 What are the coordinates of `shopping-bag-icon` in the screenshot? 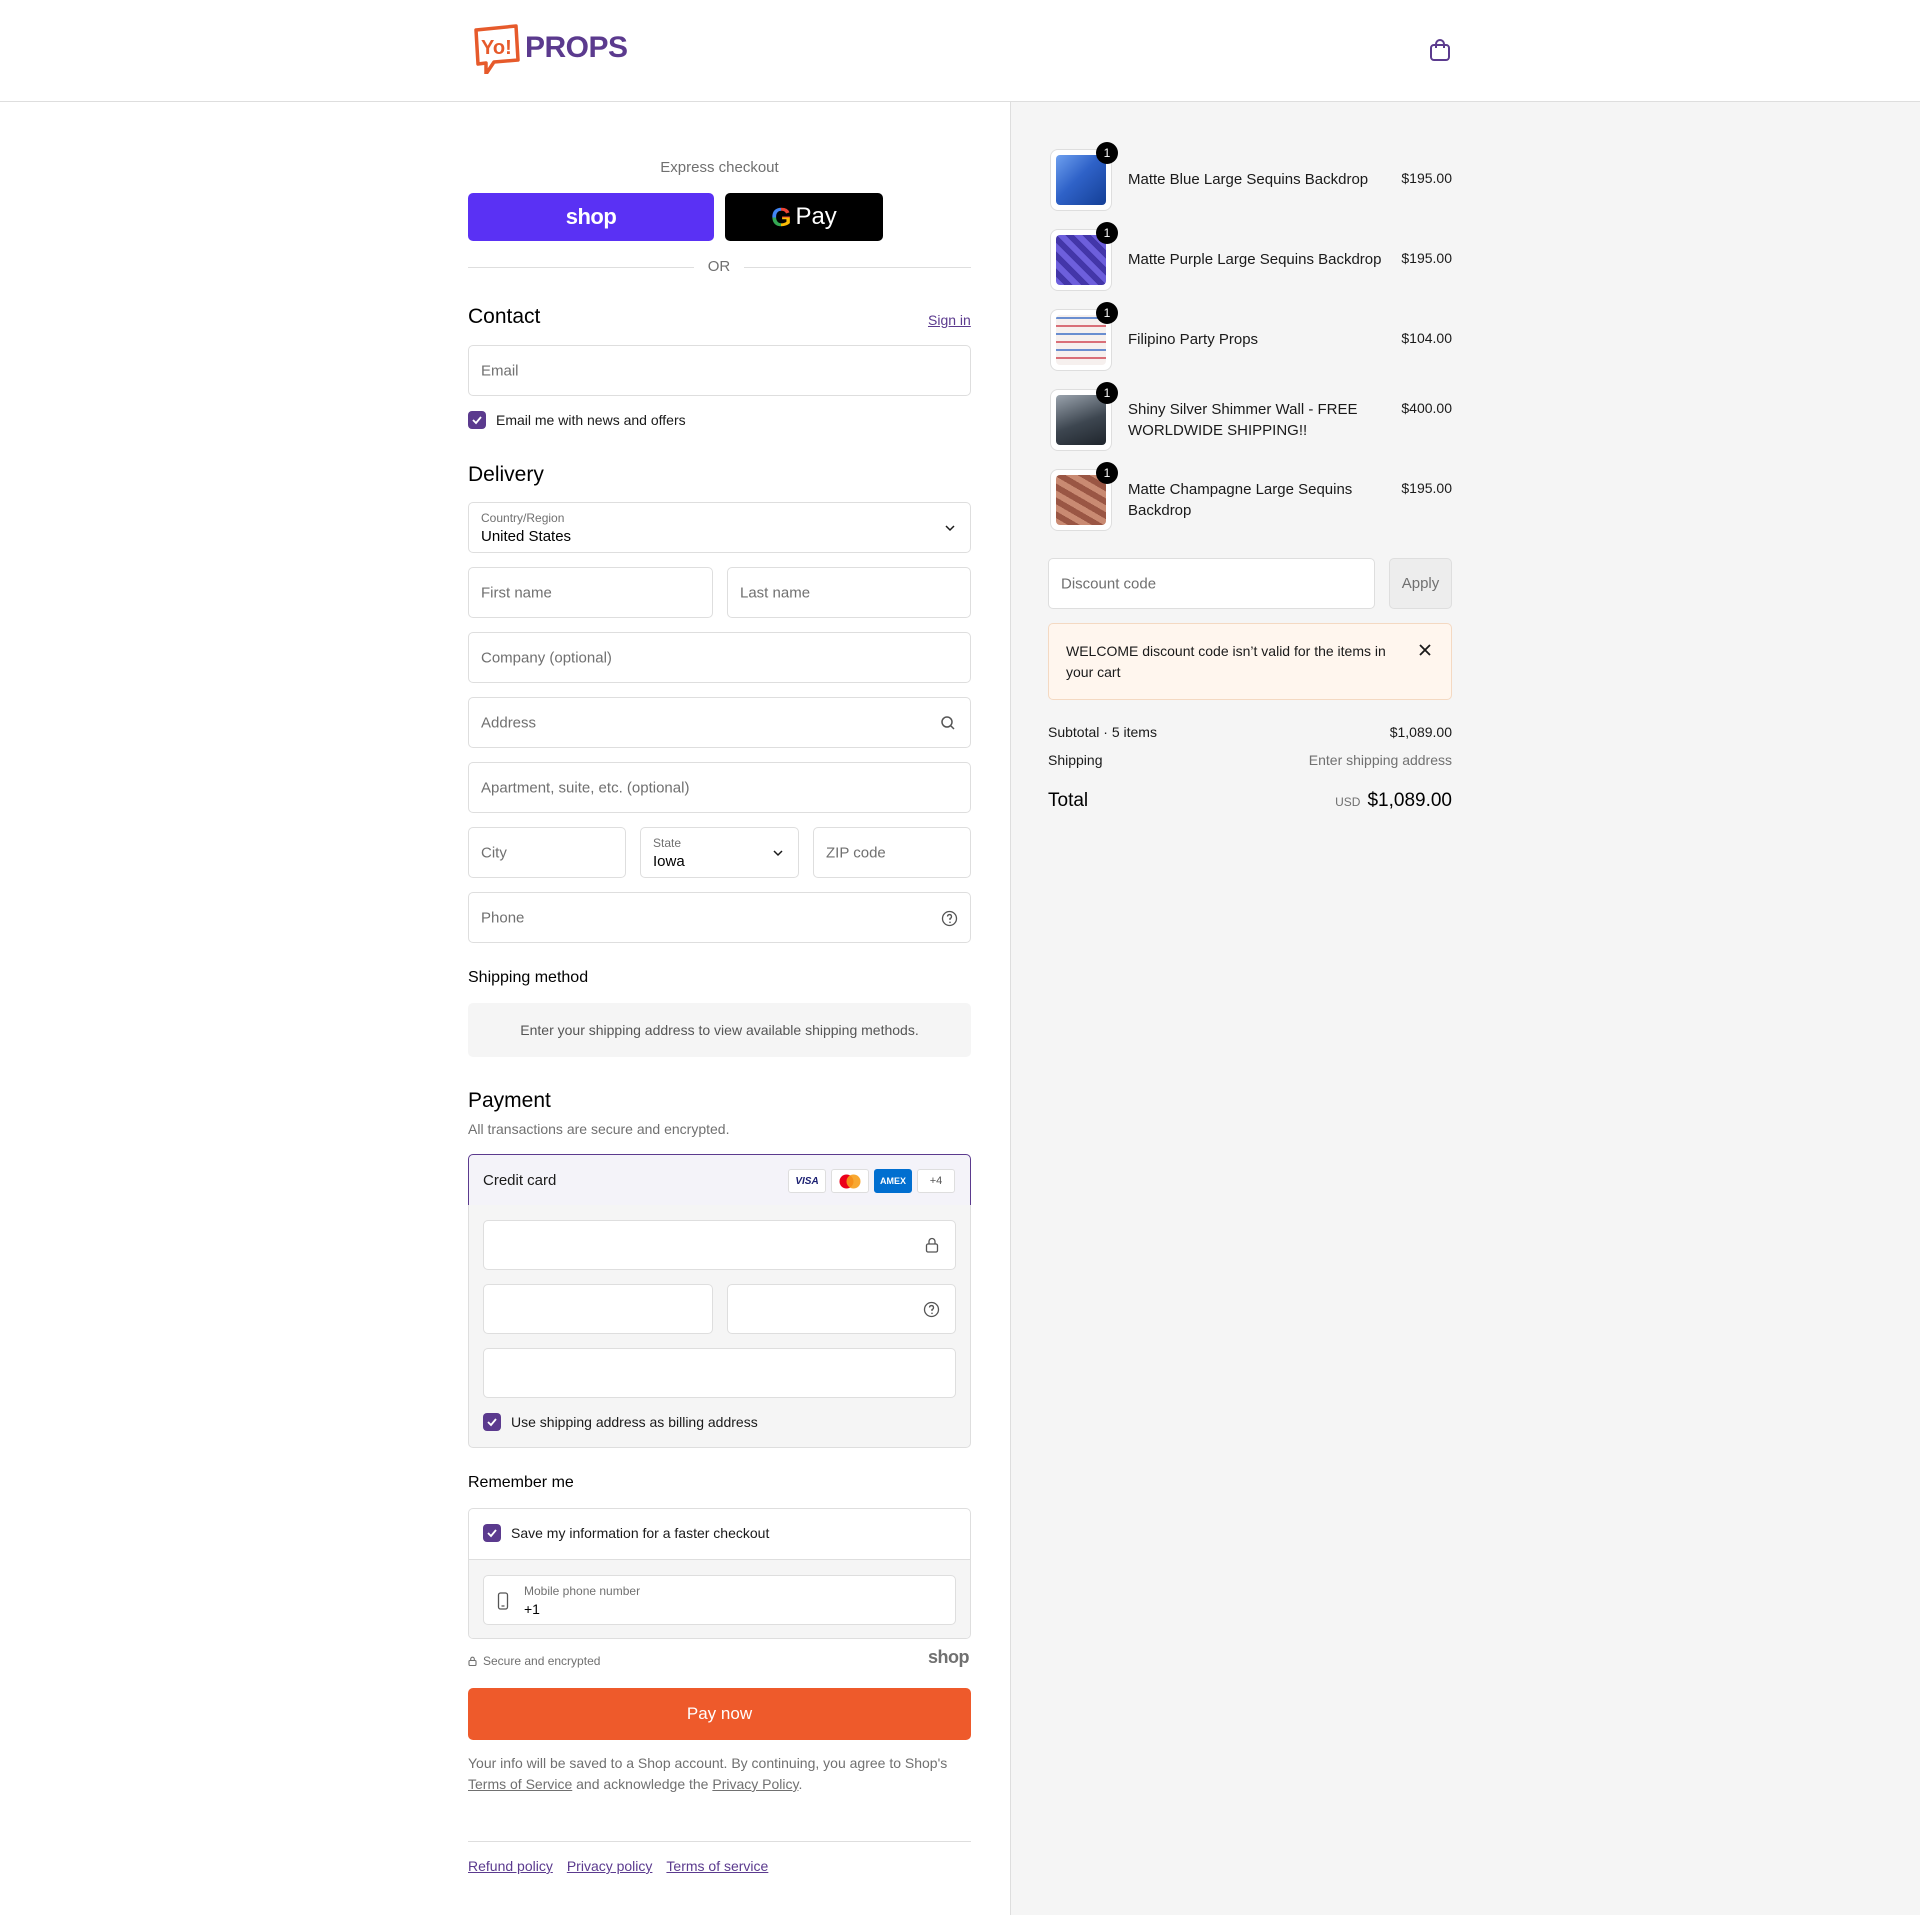 It's located at (1440, 50).